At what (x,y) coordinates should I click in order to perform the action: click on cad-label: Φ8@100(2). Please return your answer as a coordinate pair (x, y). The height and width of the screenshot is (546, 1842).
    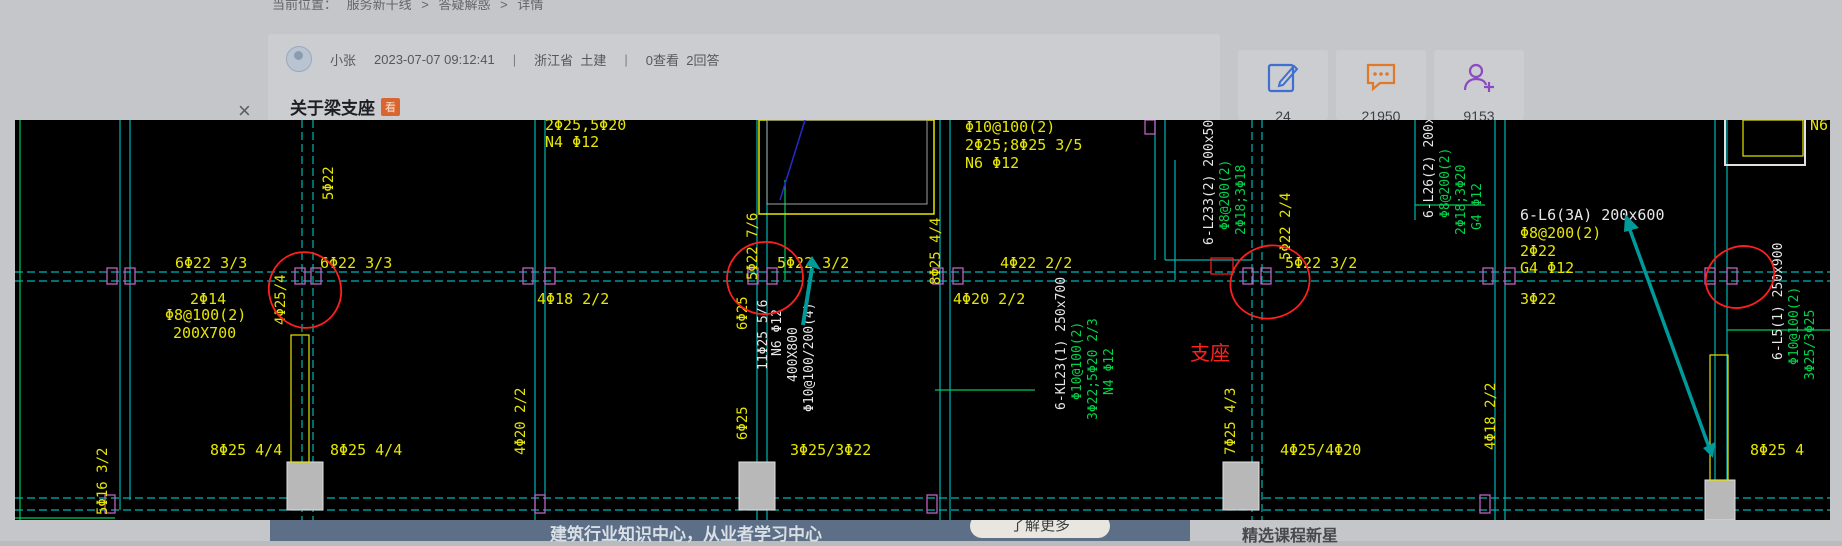
    Looking at the image, I should click on (205, 315).